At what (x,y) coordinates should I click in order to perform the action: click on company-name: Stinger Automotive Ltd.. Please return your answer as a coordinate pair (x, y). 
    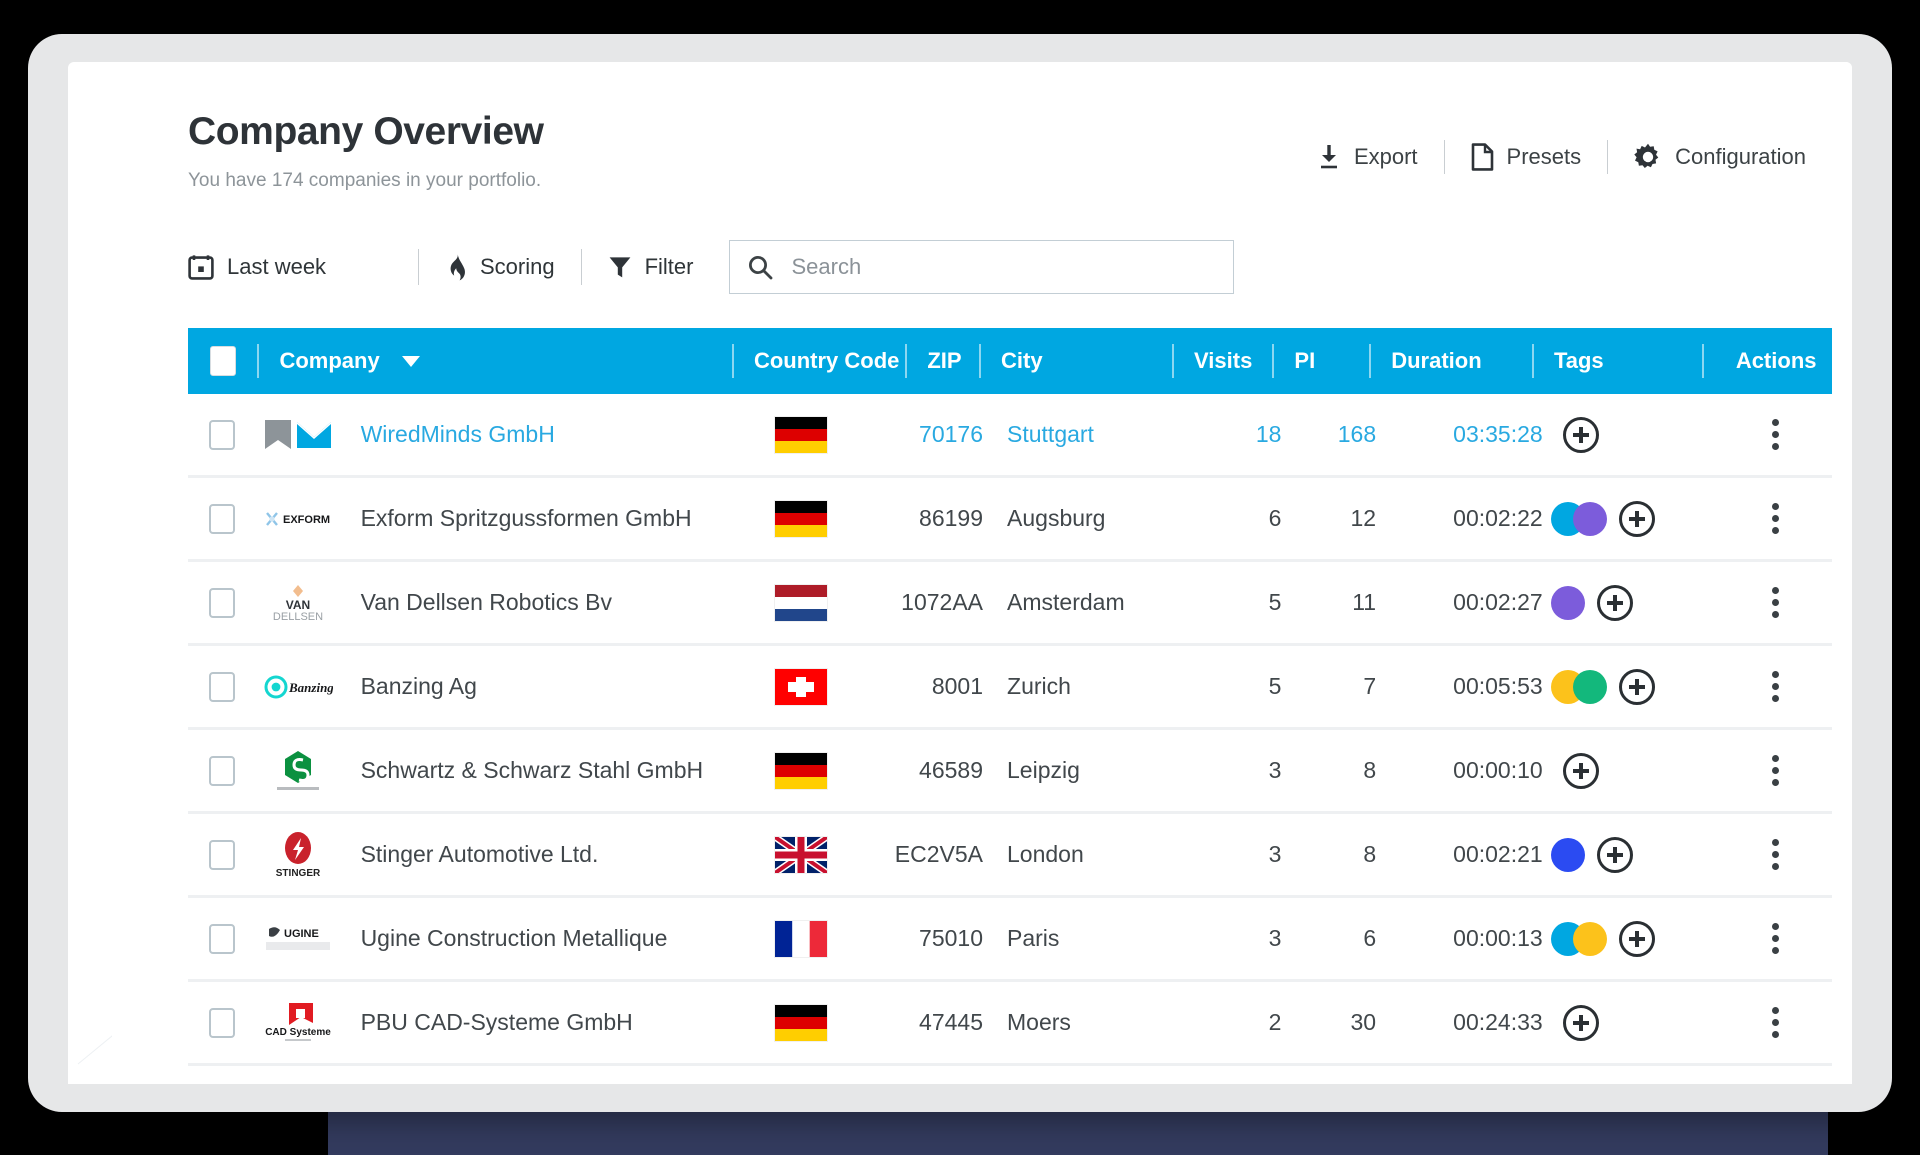
    Looking at the image, I should click on (479, 854).